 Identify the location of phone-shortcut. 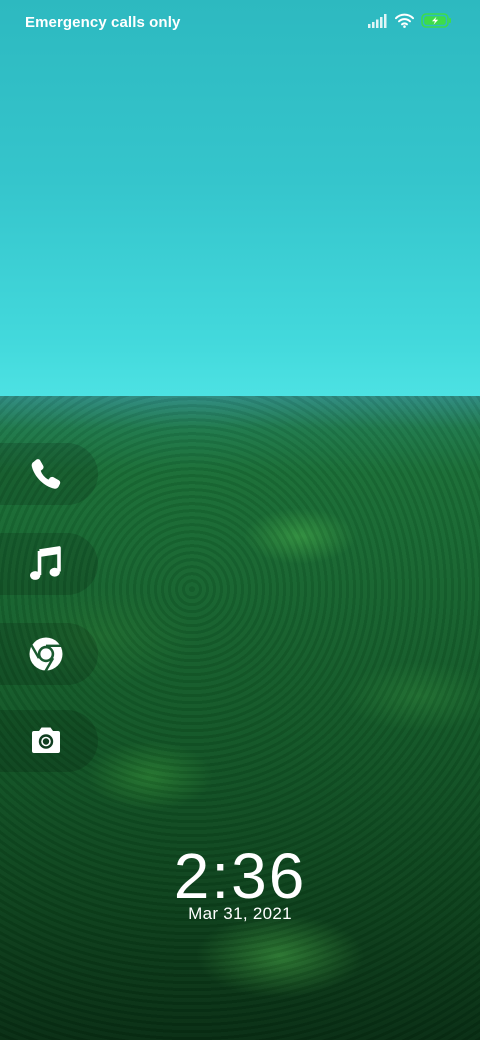
(49, 474).